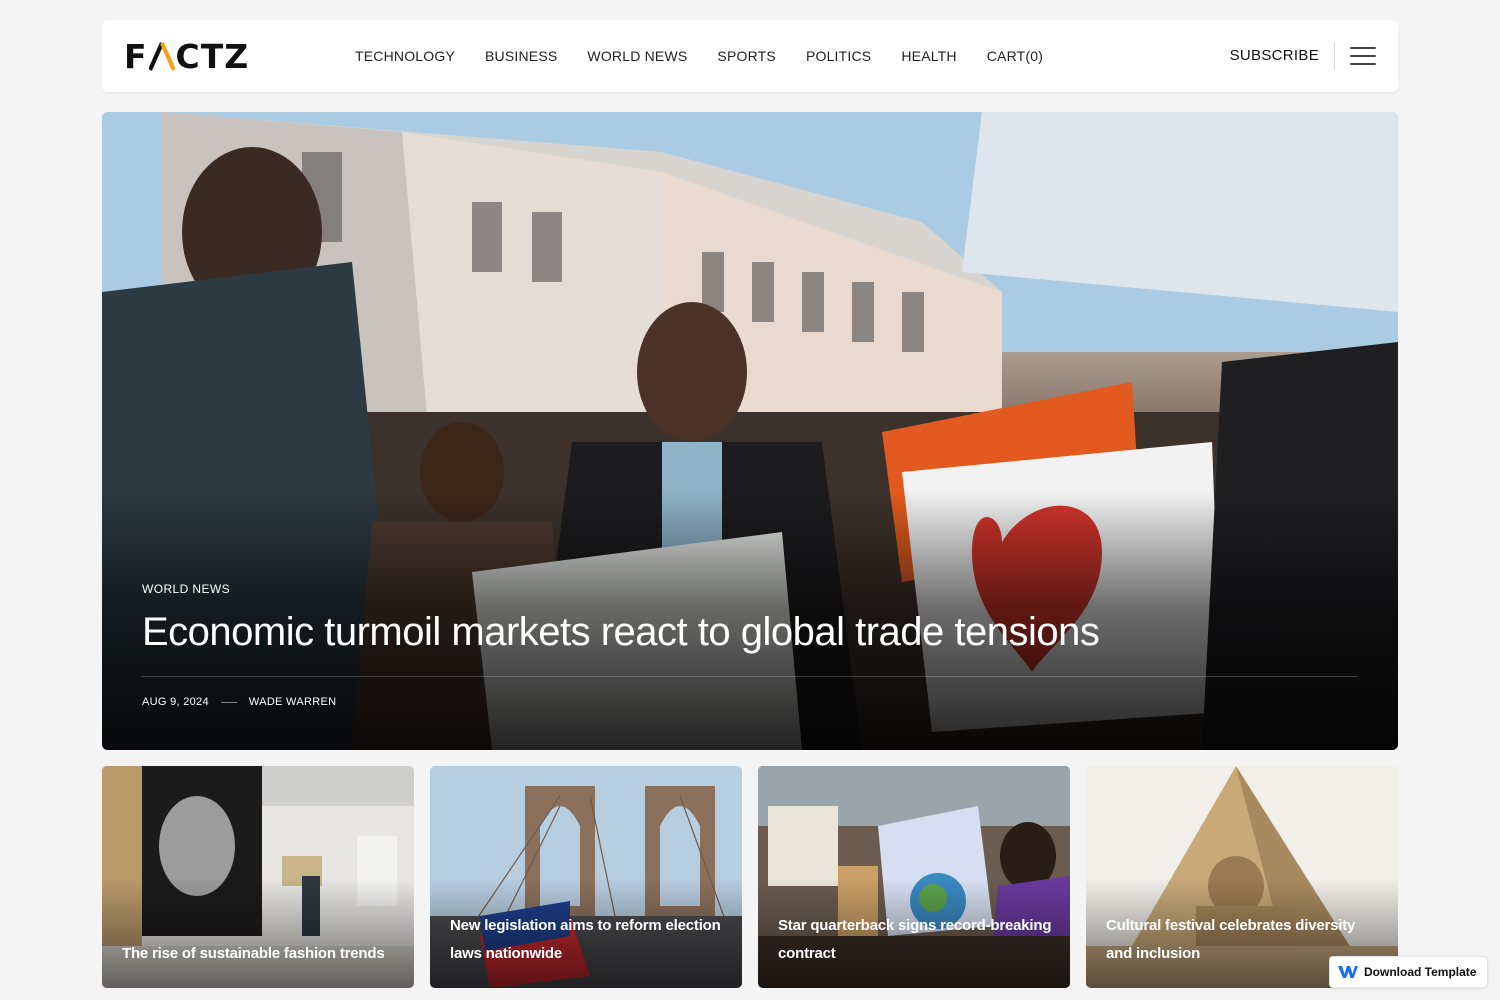 The height and width of the screenshot is (1000, 1500). What do you see at coordinates (405, 56) in the screenshot?
I see `nav-item-technology: TECHNOLOGY` at bounding box center [405, 56].